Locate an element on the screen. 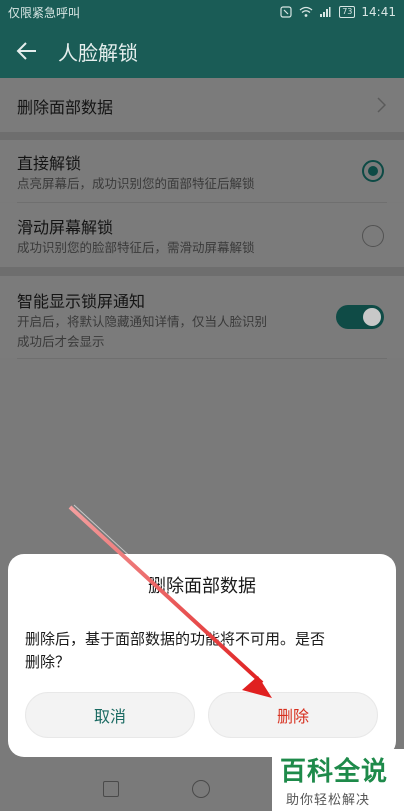 The height and width of the screenshot is (811, 404). divider is located at coordinates (202, 358).